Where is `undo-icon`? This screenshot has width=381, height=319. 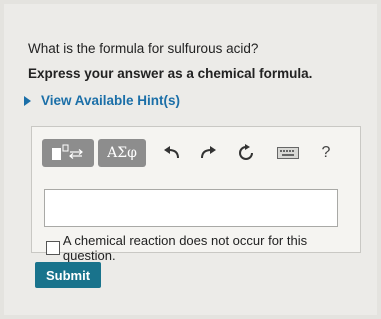 undo-icon is located at coordinates (171, 152).